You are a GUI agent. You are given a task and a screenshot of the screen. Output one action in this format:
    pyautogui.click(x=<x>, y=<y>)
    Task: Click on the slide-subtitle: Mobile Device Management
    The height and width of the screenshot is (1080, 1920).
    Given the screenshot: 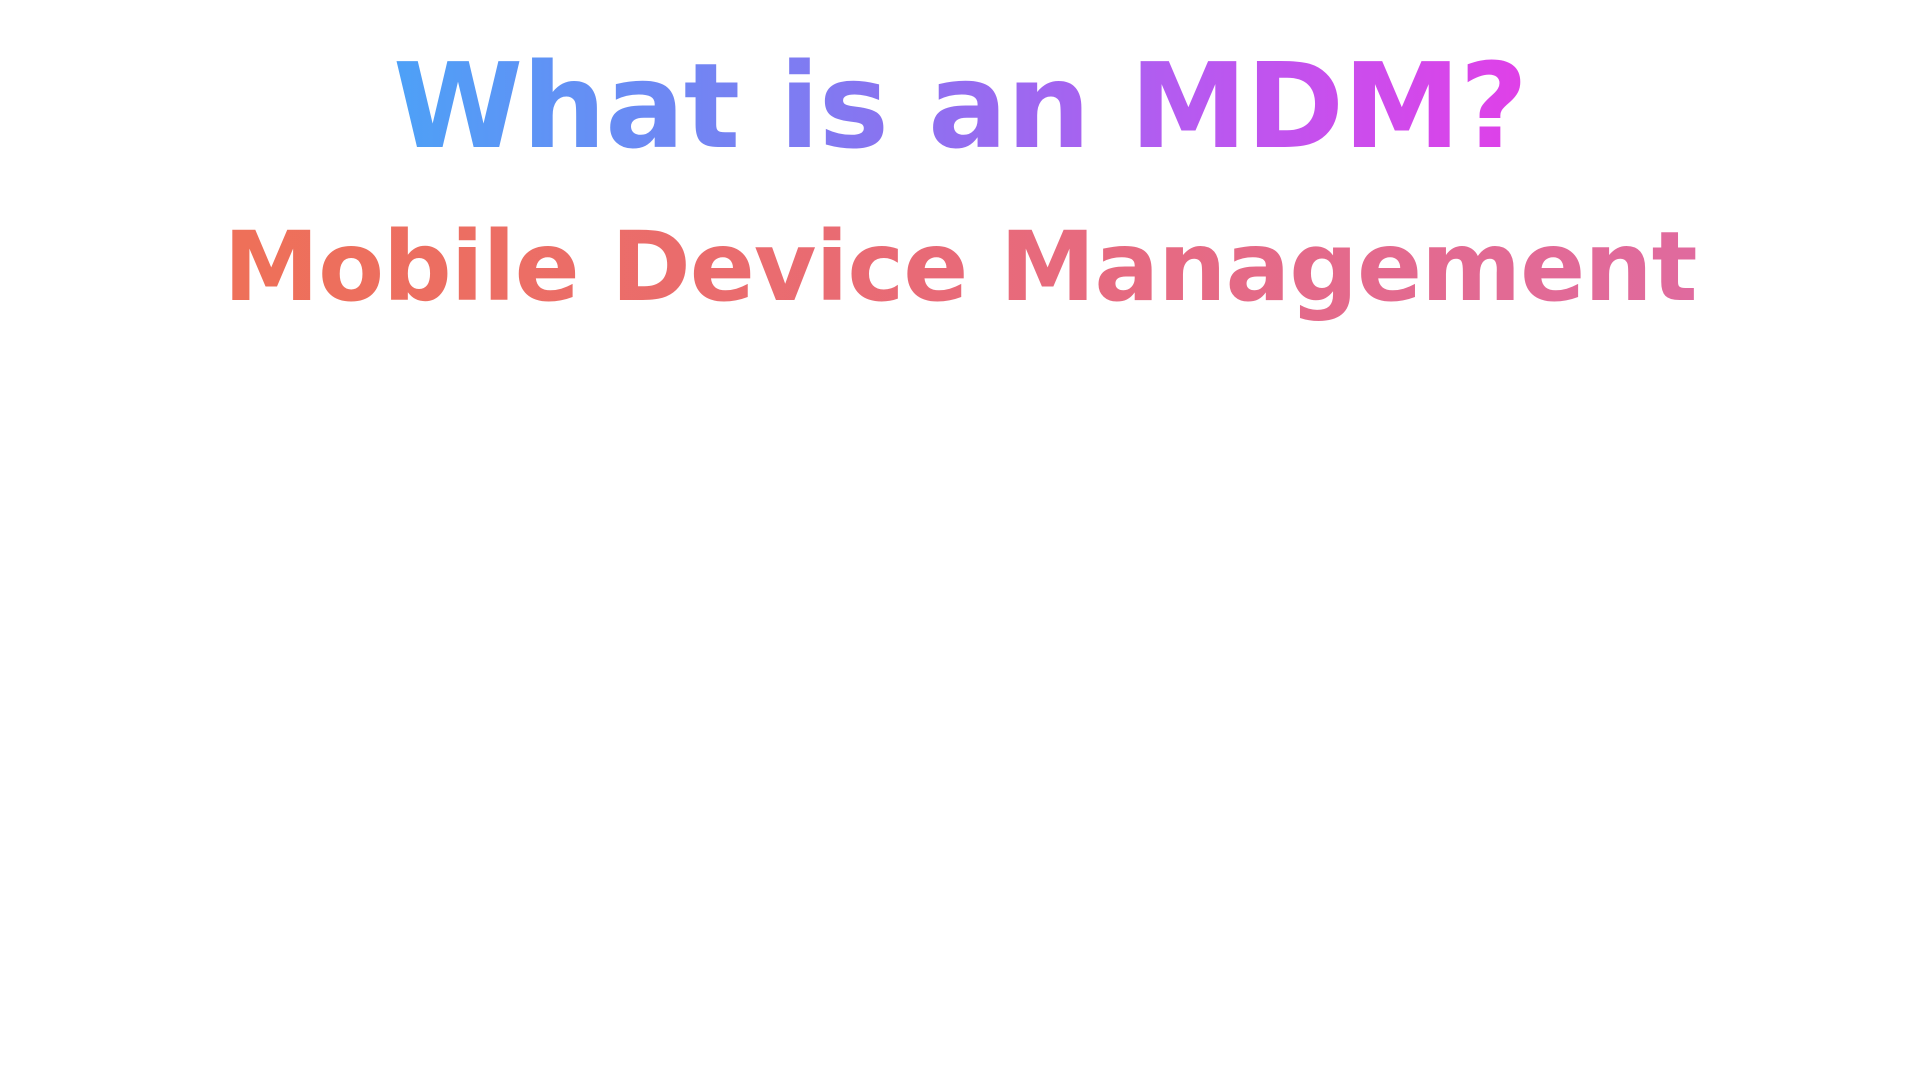 What is the action you would take?
    pyautogui.click(x=960, y=267)
    